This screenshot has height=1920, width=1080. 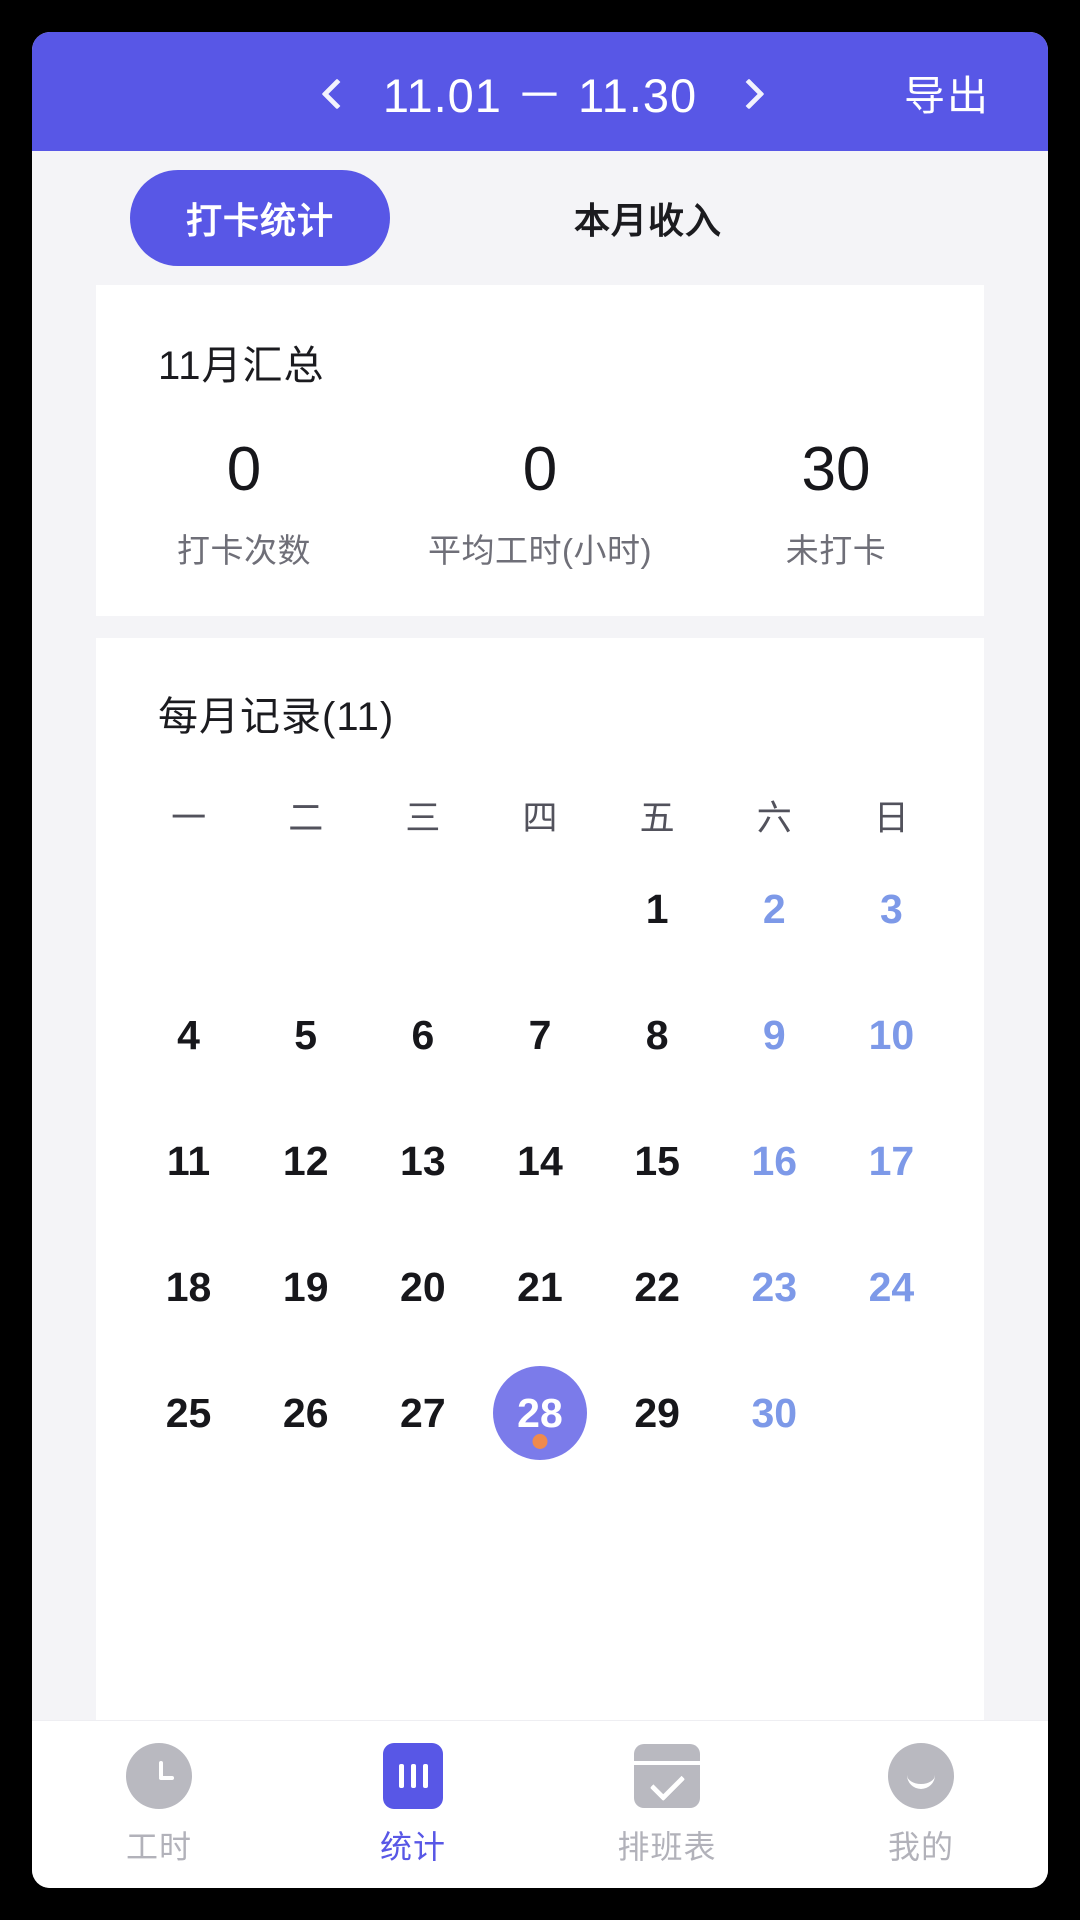 What do you see at coordinates (891, 1035) in the screenshot?
I see `calendar-day-cell: 10` at bounding box center [891, 1035].